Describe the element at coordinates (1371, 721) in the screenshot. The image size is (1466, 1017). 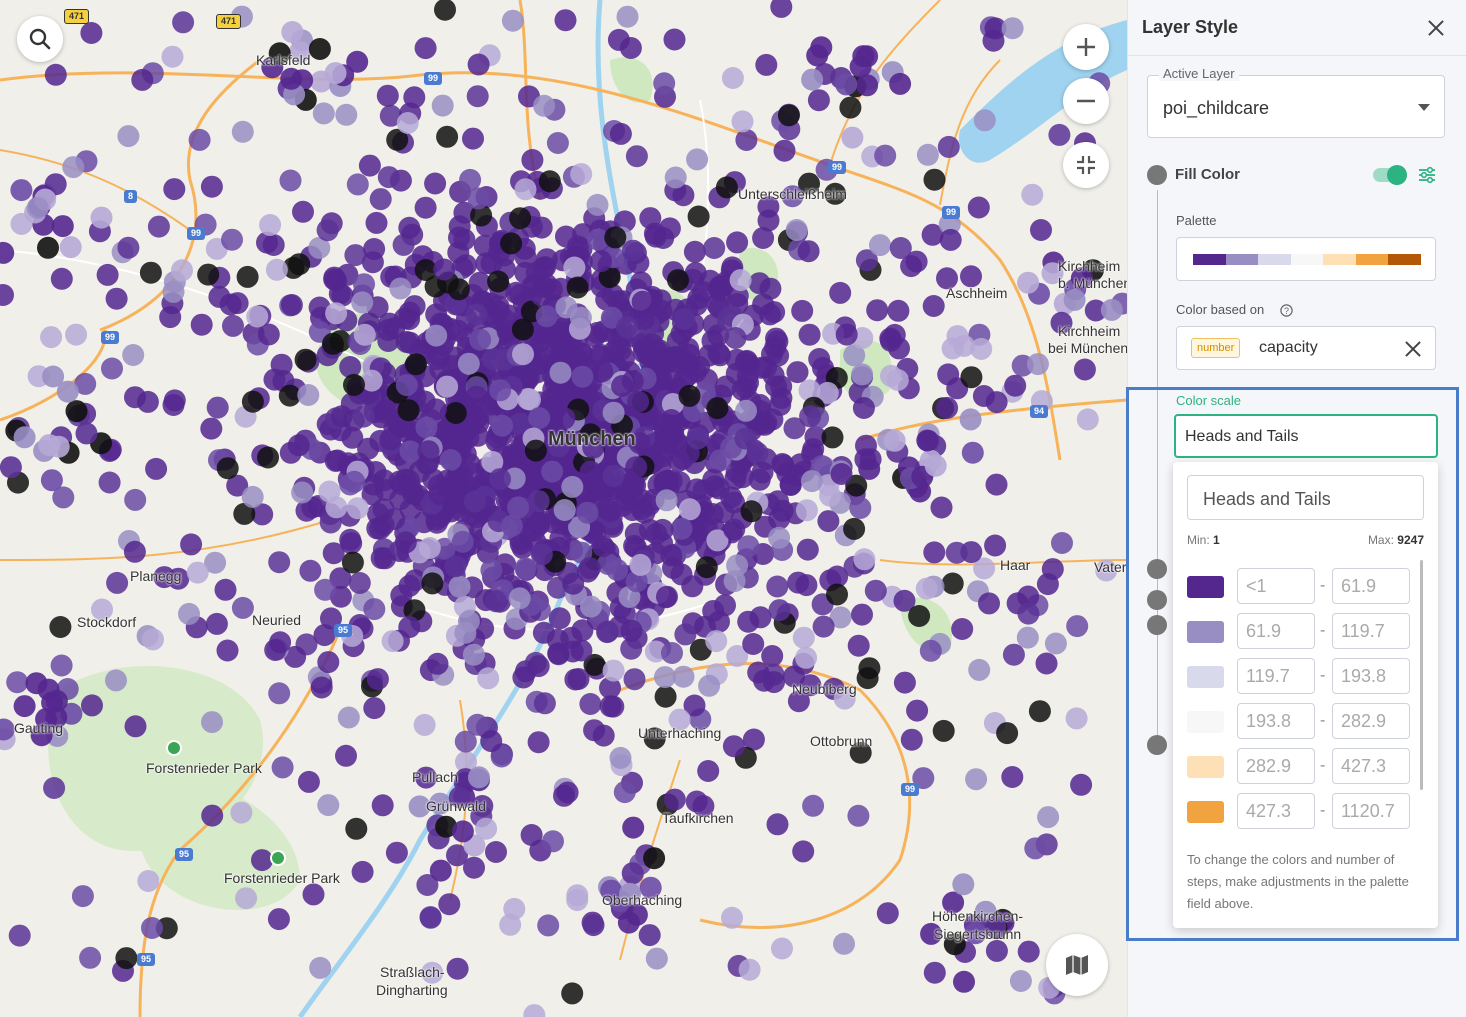
I see `step-to-input: 282.9` at that location.